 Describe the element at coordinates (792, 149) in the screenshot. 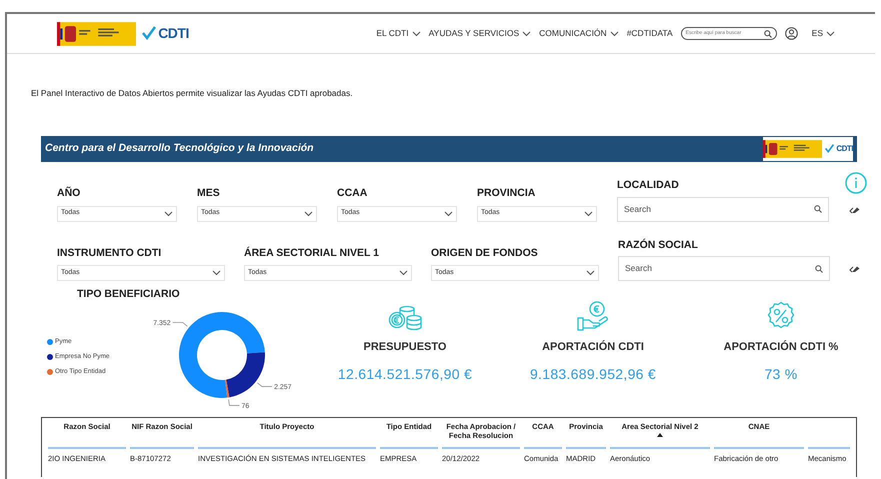

I see `government-logo` at that location.